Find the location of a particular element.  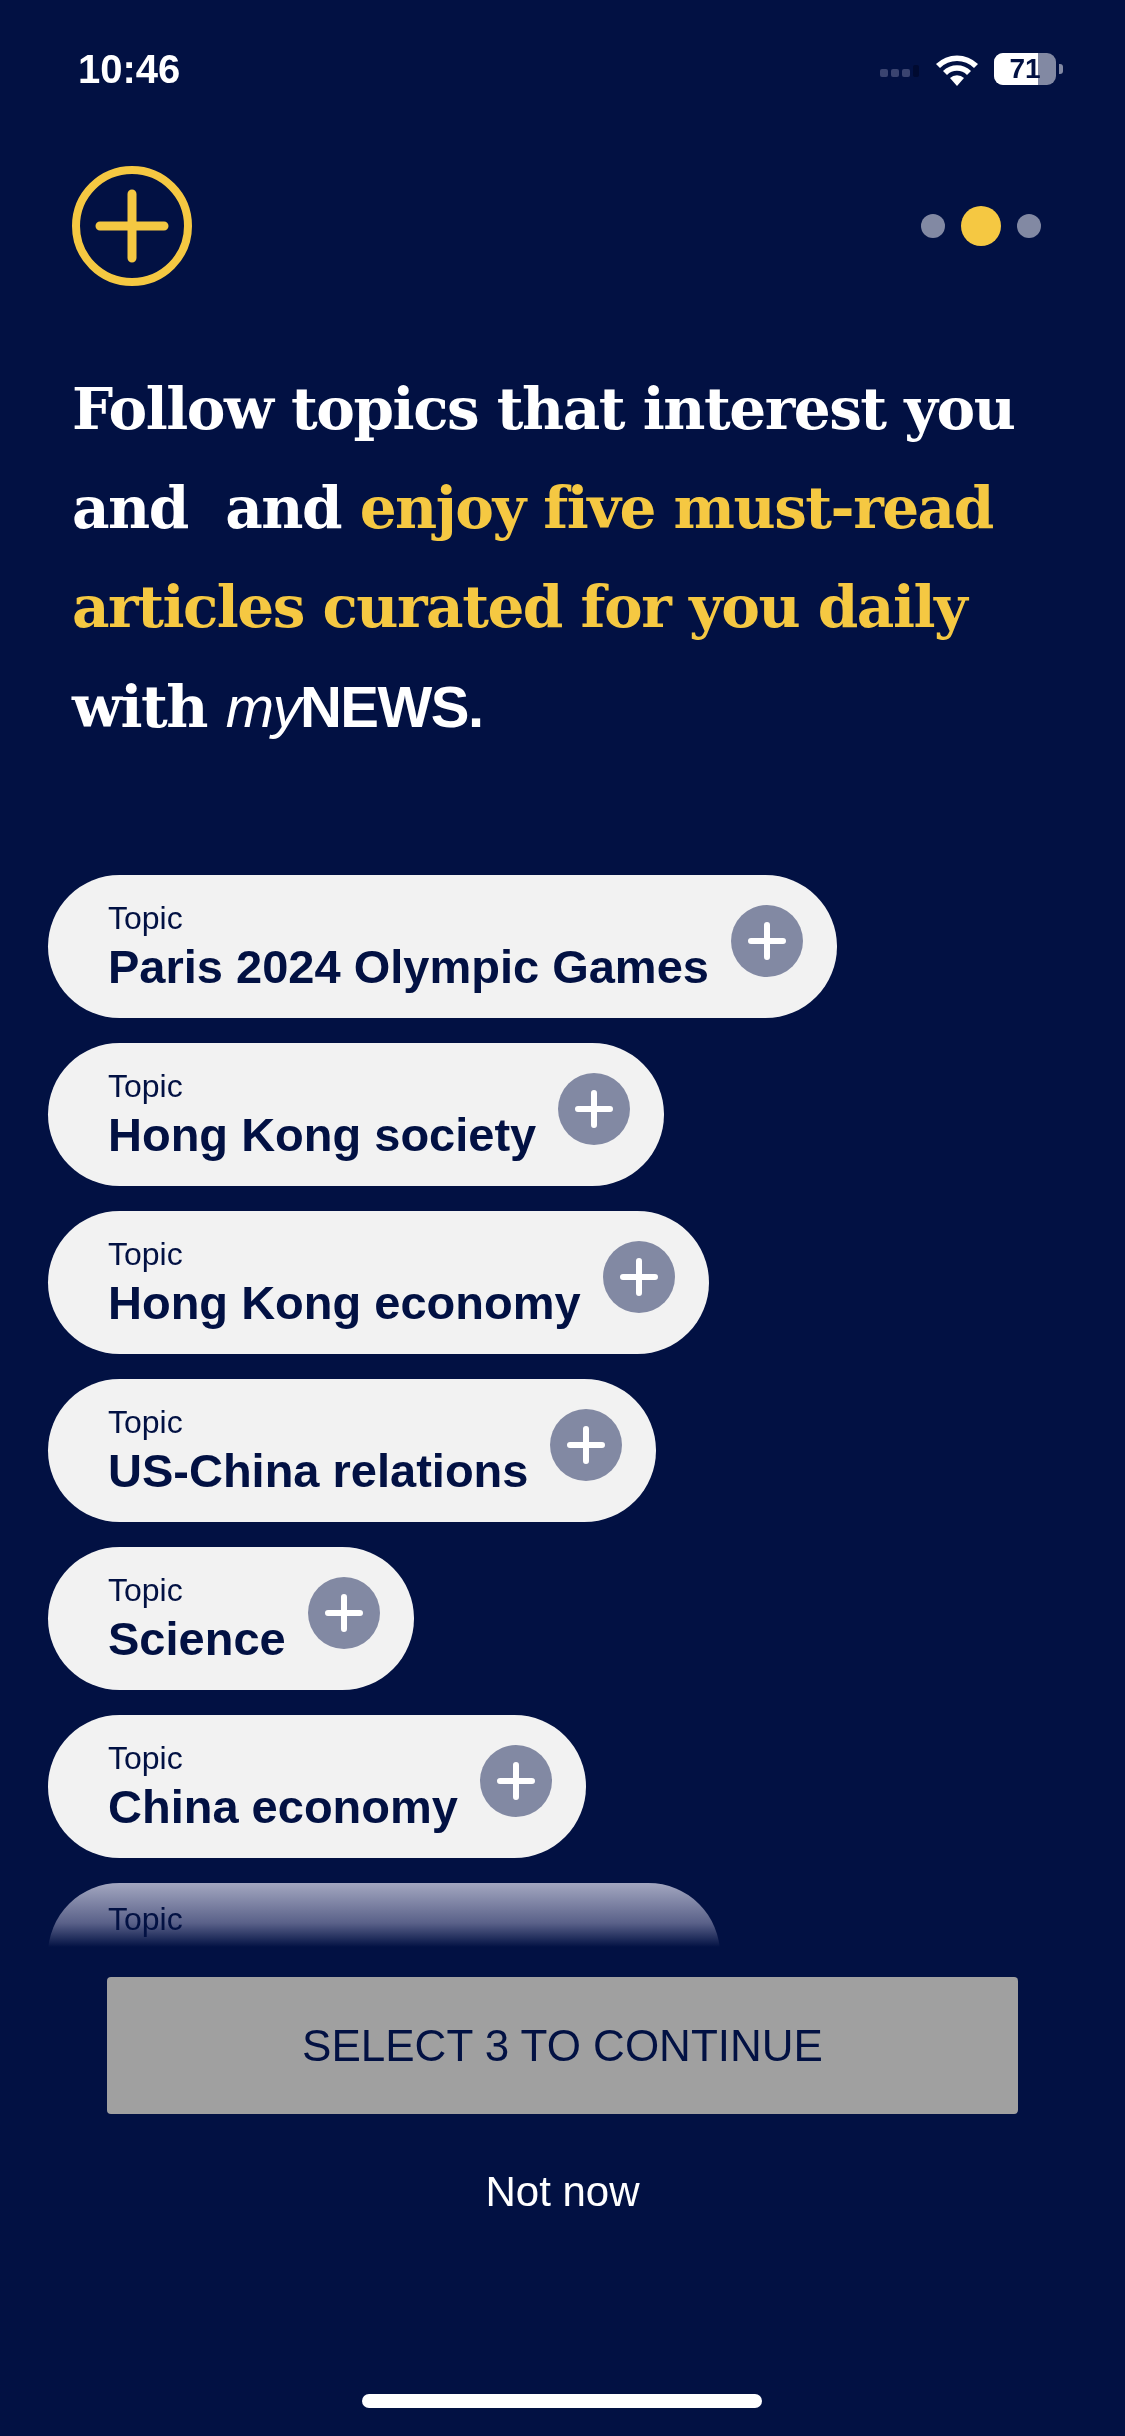

wifi-icon is located at coordinates (957, 69).